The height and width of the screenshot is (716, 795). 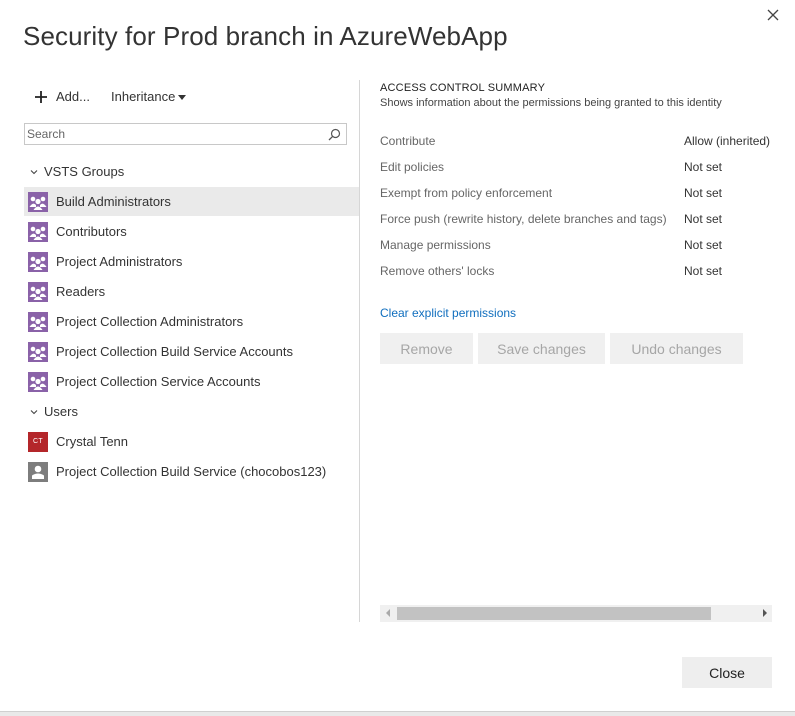 What do you see at coordinates (191, 201) in the screenshot?
I see `group-item-build-administrators: Build Administrators` at bounding box center [191, 201].